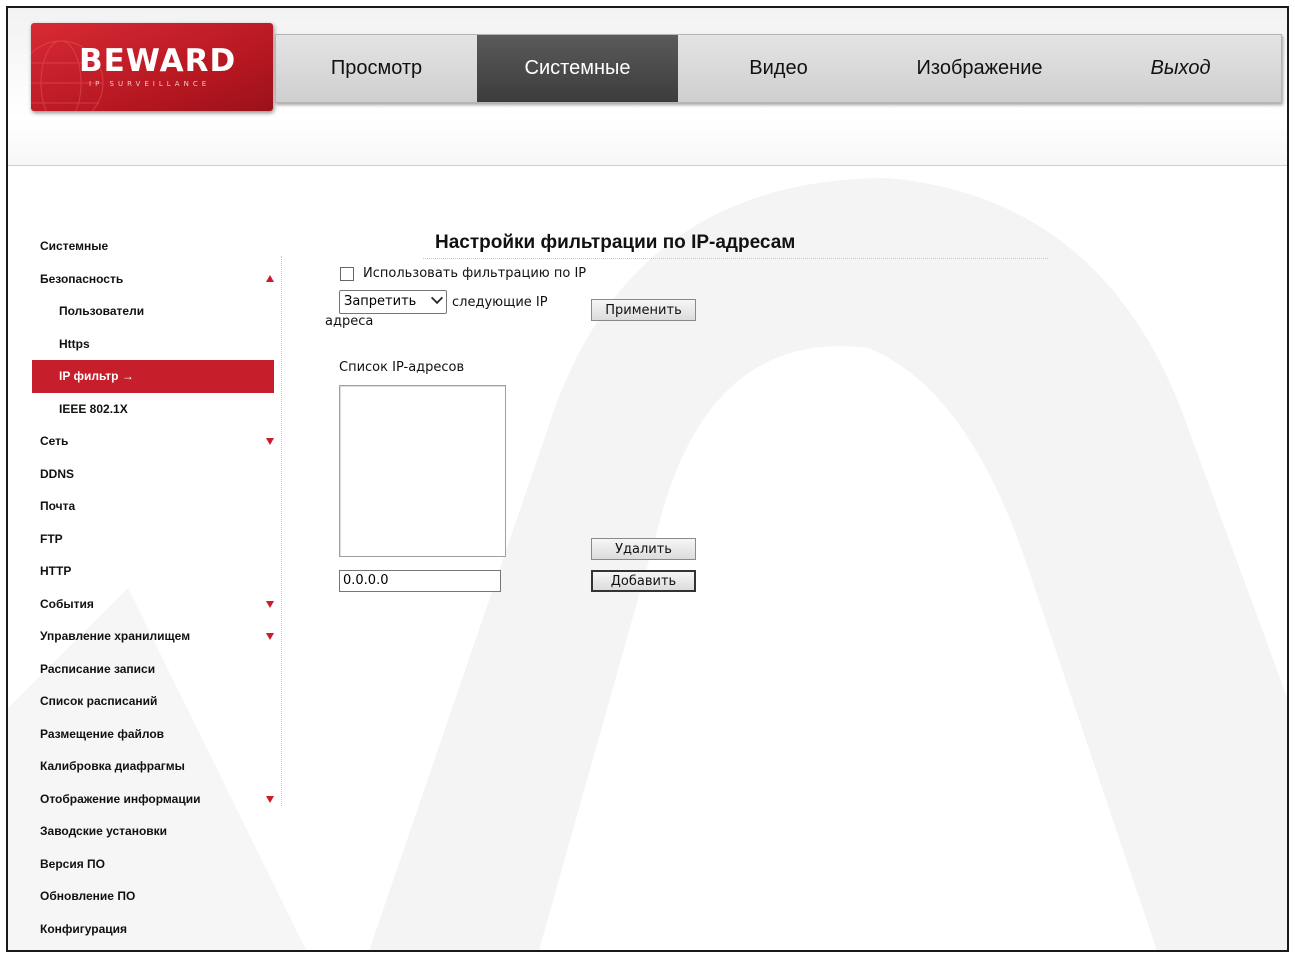 The width and height of the screenshot is (1295, 958). What do you see at coordinates (153, 604) in the screenshot?
I see `sidebar-item-events: События` at bounding box center [153, 604].